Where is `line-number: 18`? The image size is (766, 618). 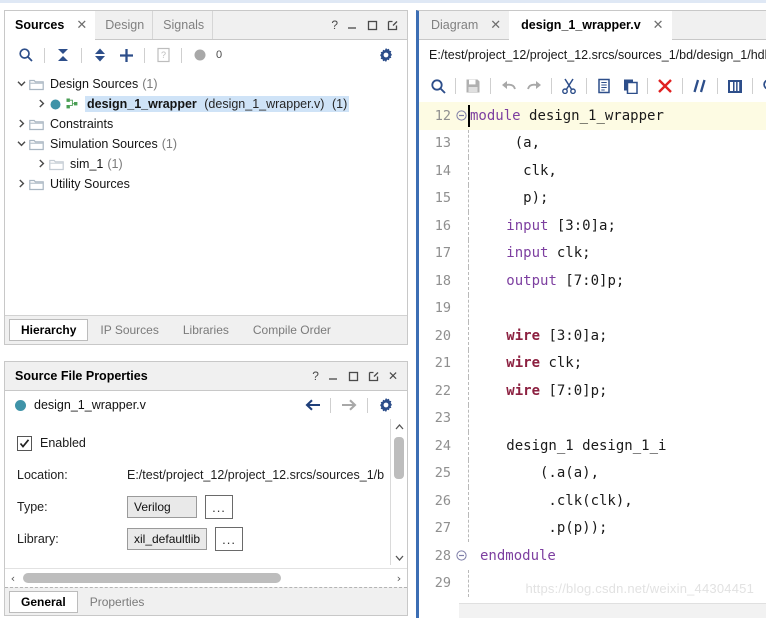
line-number: 18 is located at coordinates (442, 280).